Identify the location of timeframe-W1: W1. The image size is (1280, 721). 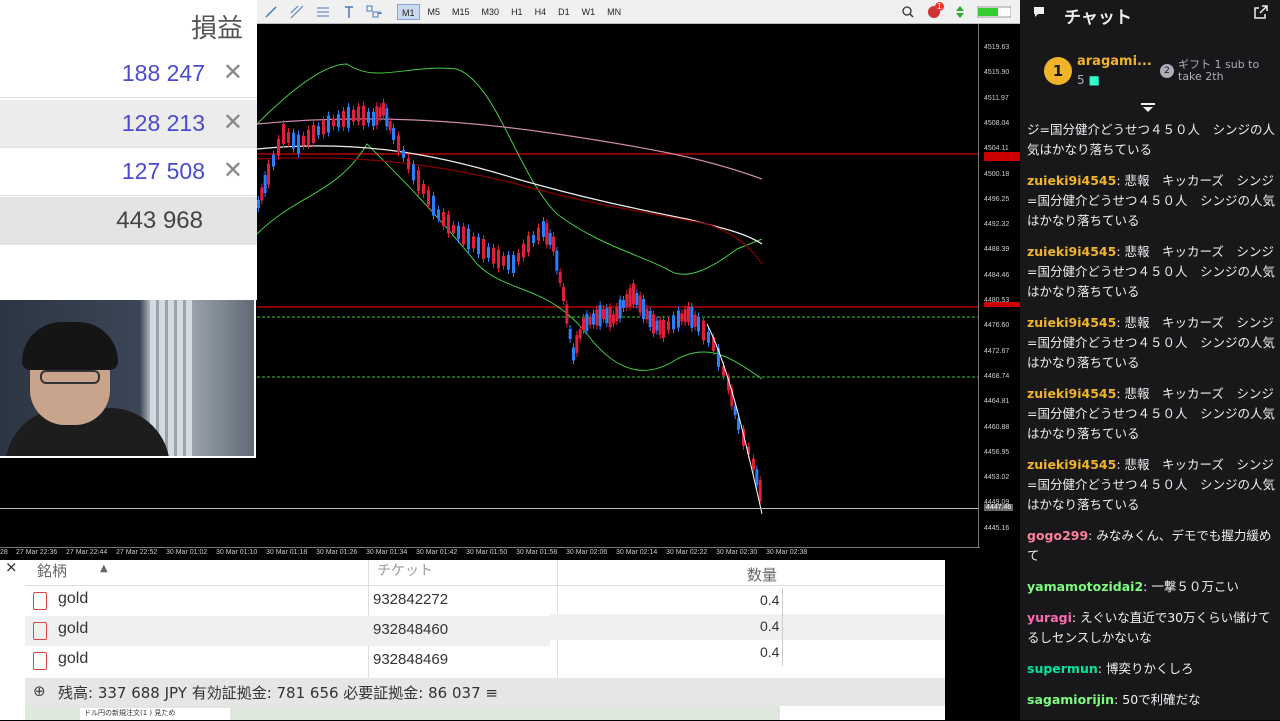
(589, 12).